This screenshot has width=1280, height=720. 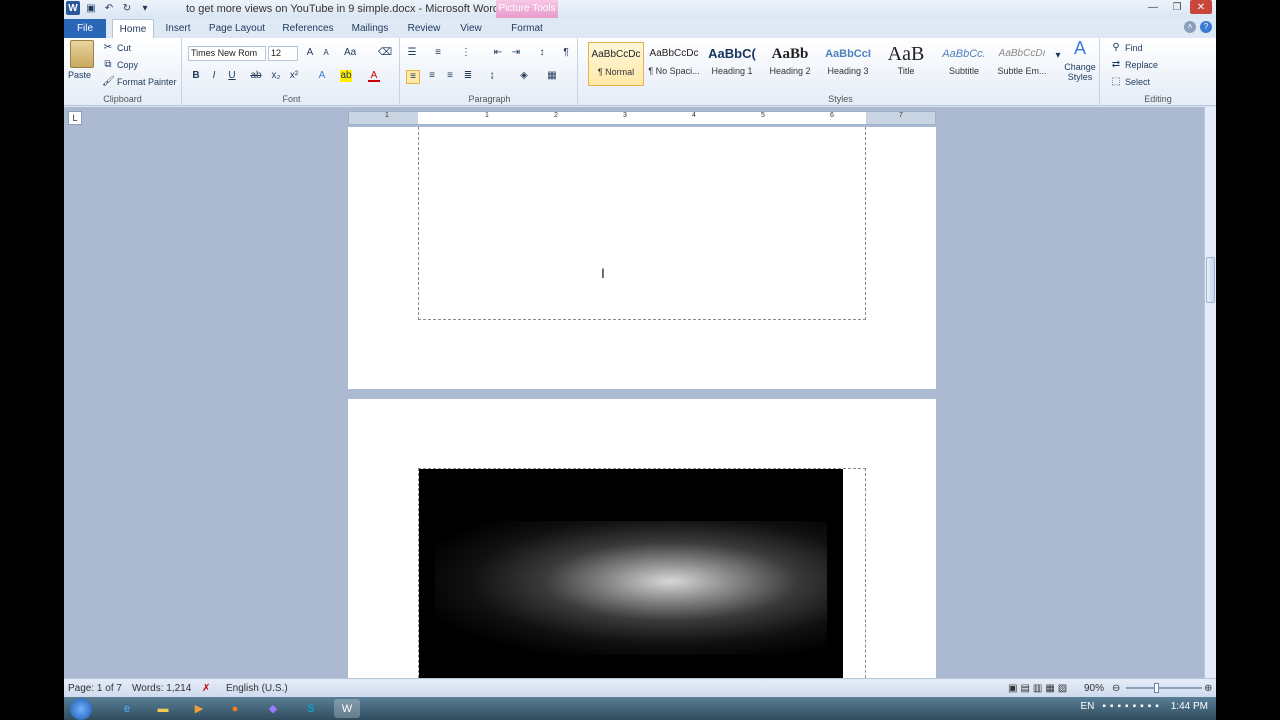 I want to click on proofing-icon: ✗, so click(x=206, y=688).